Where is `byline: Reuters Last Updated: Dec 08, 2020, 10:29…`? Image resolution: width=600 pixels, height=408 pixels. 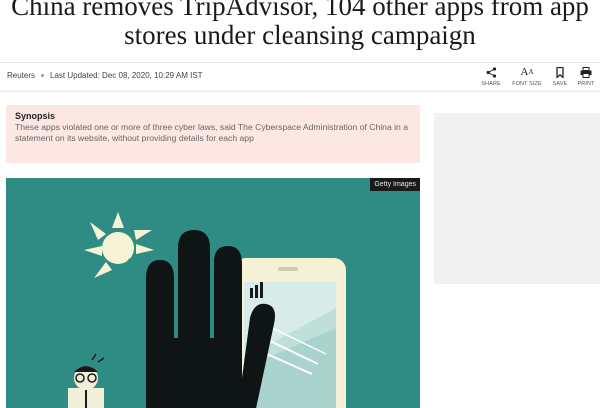
byline: Reuters Last Updated: Dec 08, 2020, 10:29… is located at coordinates (105, 75).